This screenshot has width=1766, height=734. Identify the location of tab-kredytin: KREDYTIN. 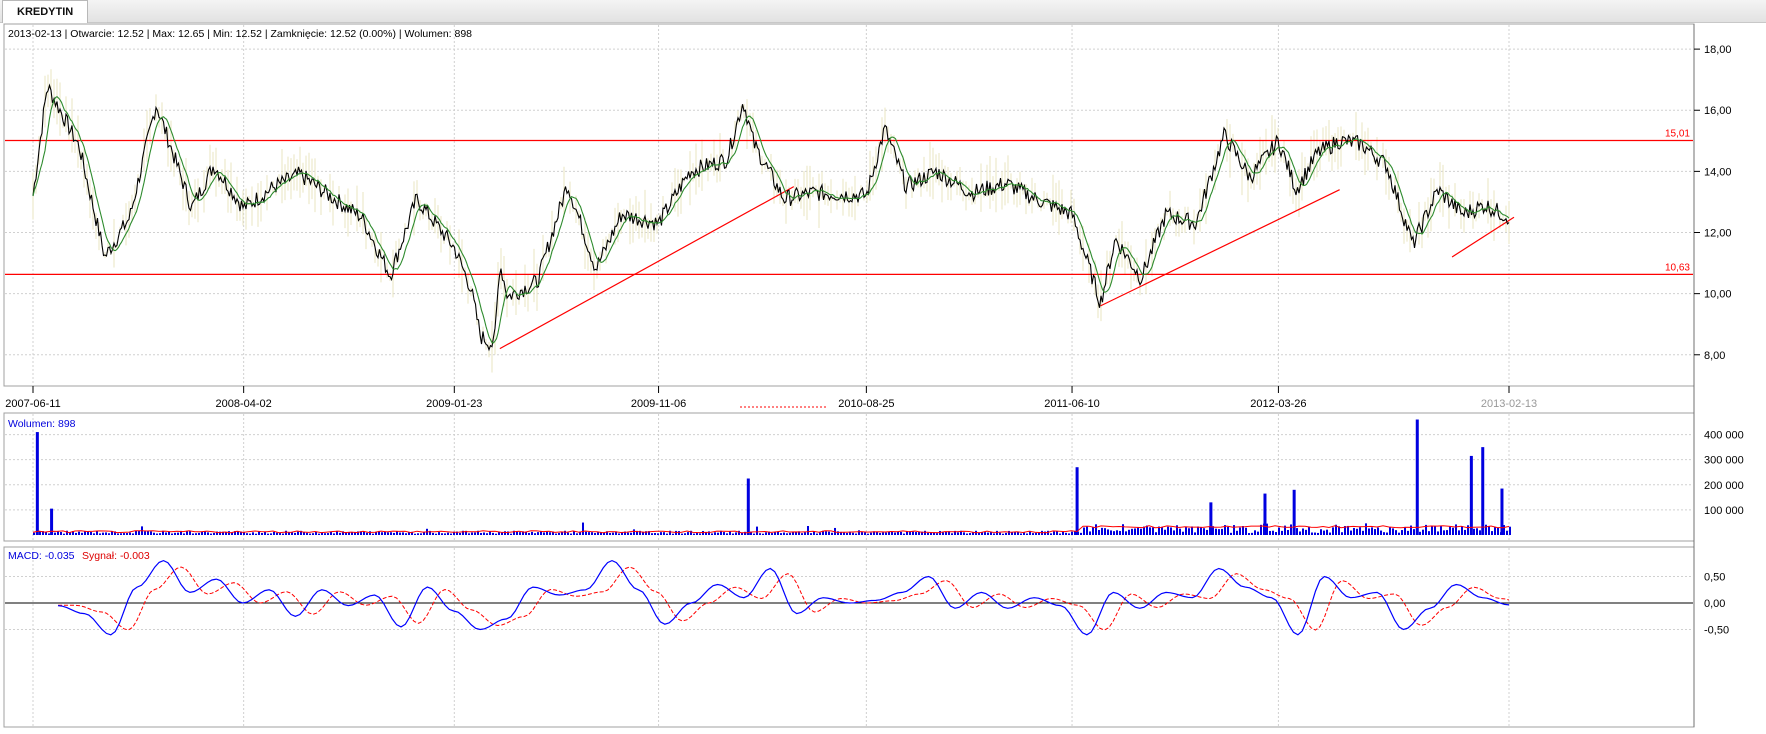
(45, 11).